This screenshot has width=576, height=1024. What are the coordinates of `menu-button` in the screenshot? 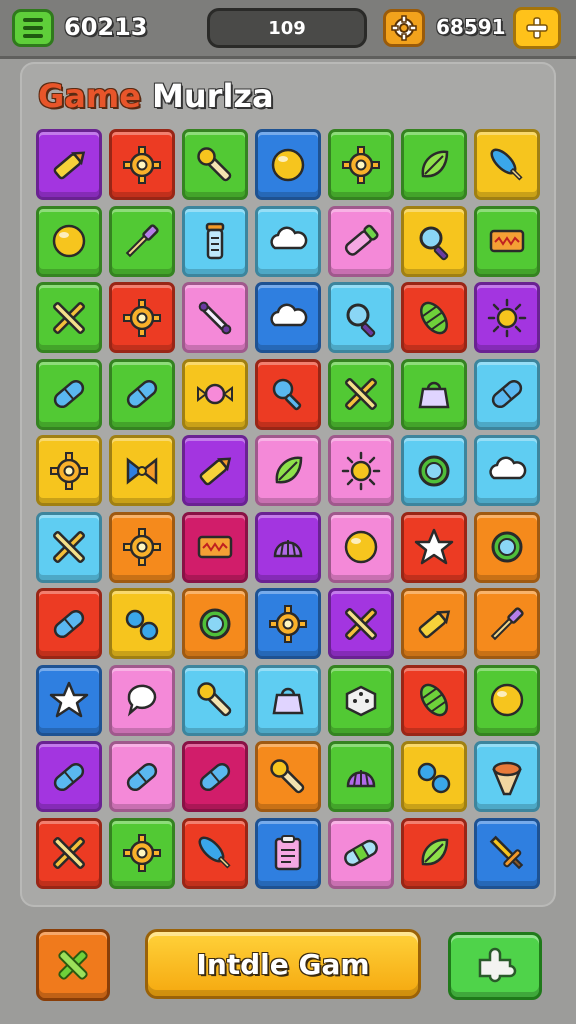 It's located at (33, 28).